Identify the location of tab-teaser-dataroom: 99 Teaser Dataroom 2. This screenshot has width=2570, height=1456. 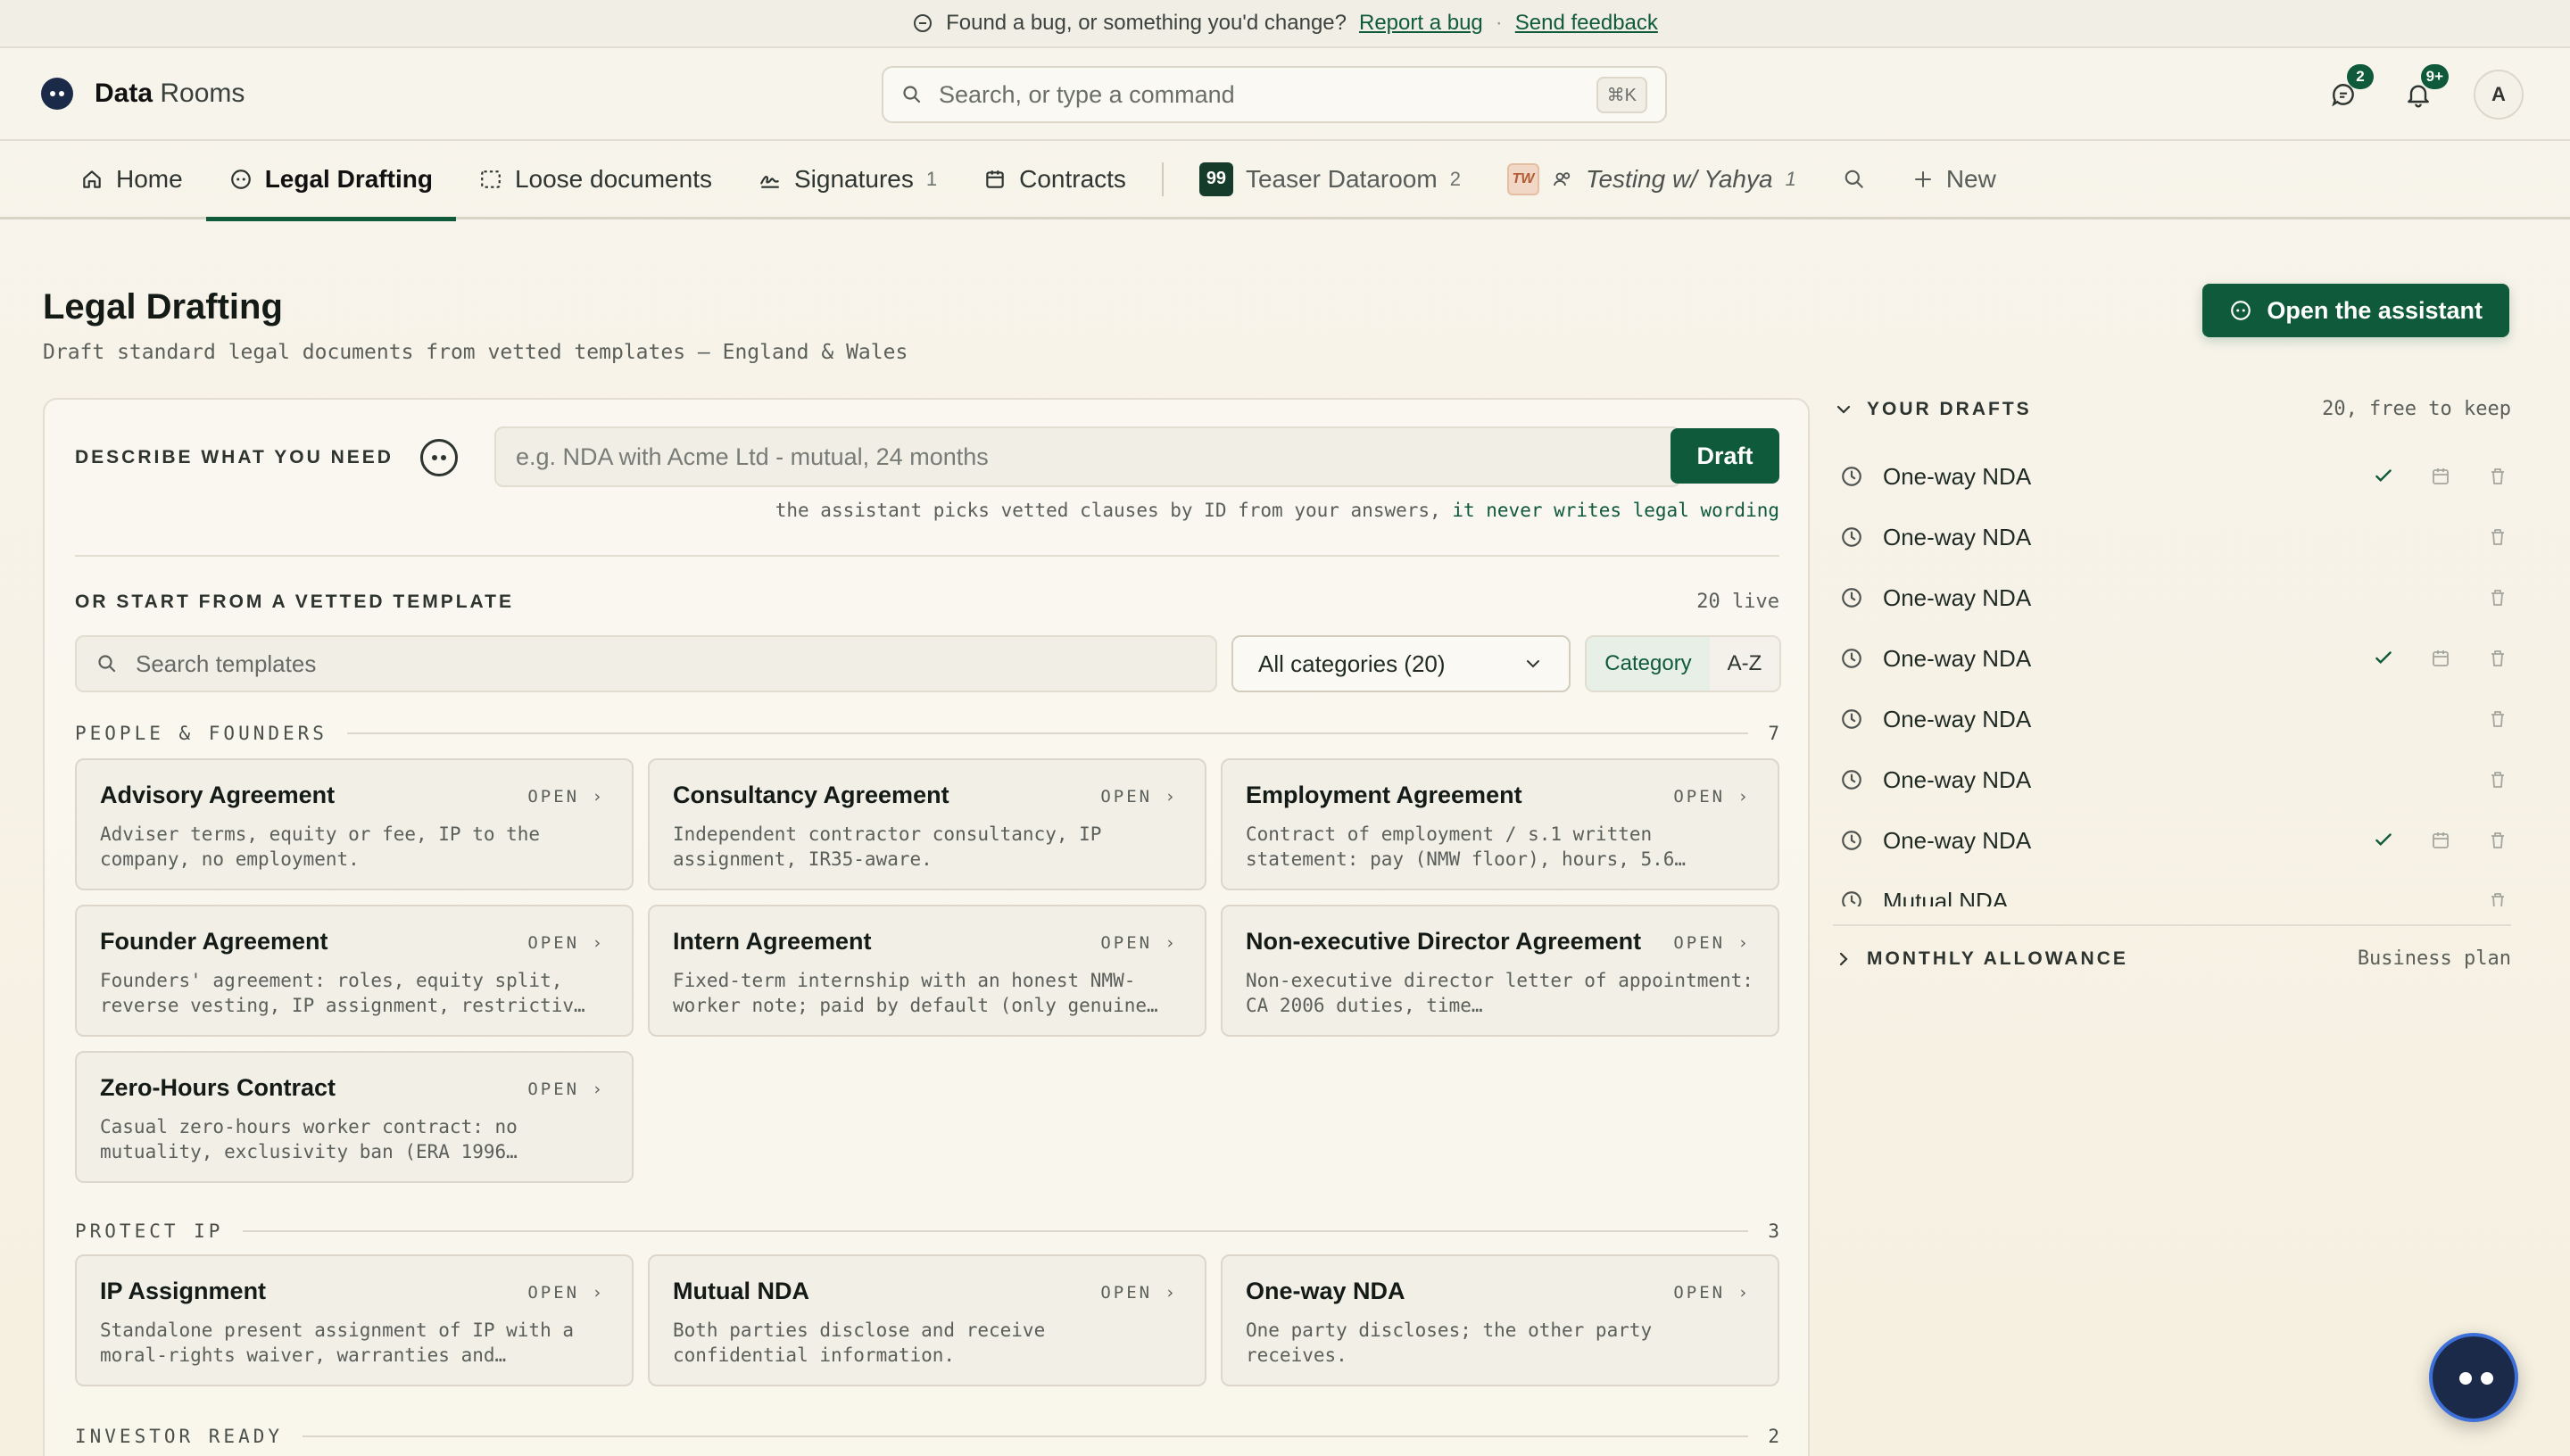
(1330, 179).